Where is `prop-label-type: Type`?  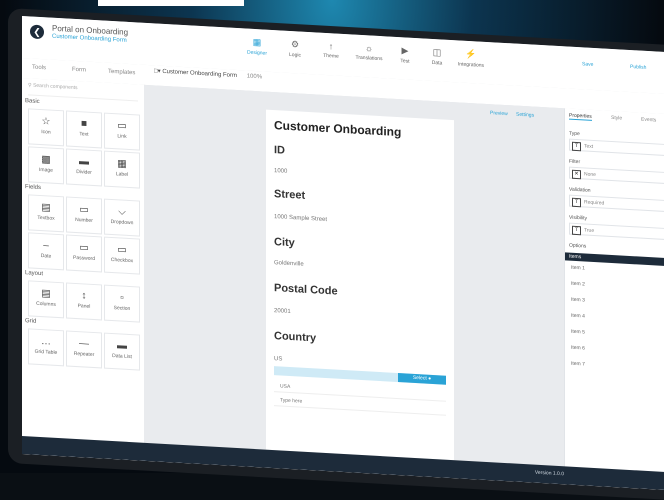 prop-label-type: Type is located at coordinates (574, 134).